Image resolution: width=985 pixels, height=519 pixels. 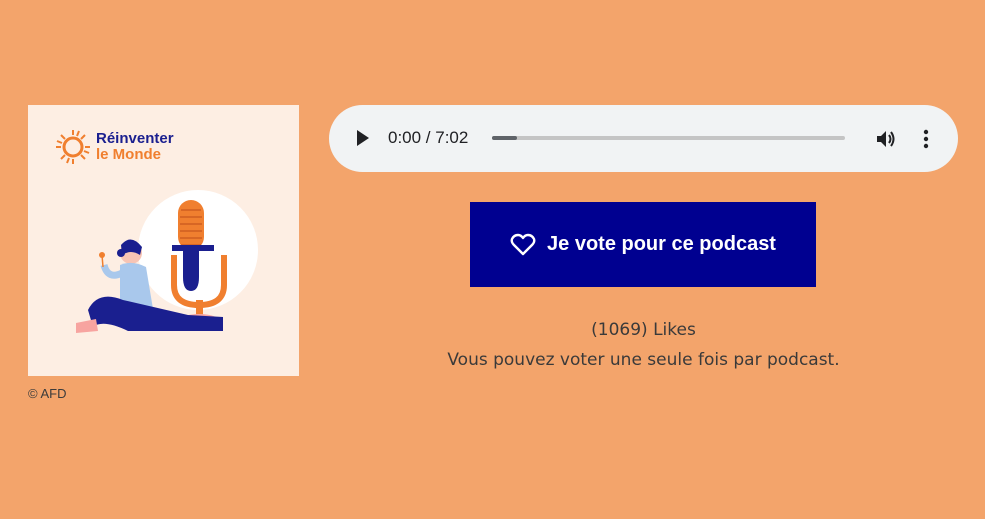 I want to click on brand-line-2: le Monde, so click(x=129, y=154).